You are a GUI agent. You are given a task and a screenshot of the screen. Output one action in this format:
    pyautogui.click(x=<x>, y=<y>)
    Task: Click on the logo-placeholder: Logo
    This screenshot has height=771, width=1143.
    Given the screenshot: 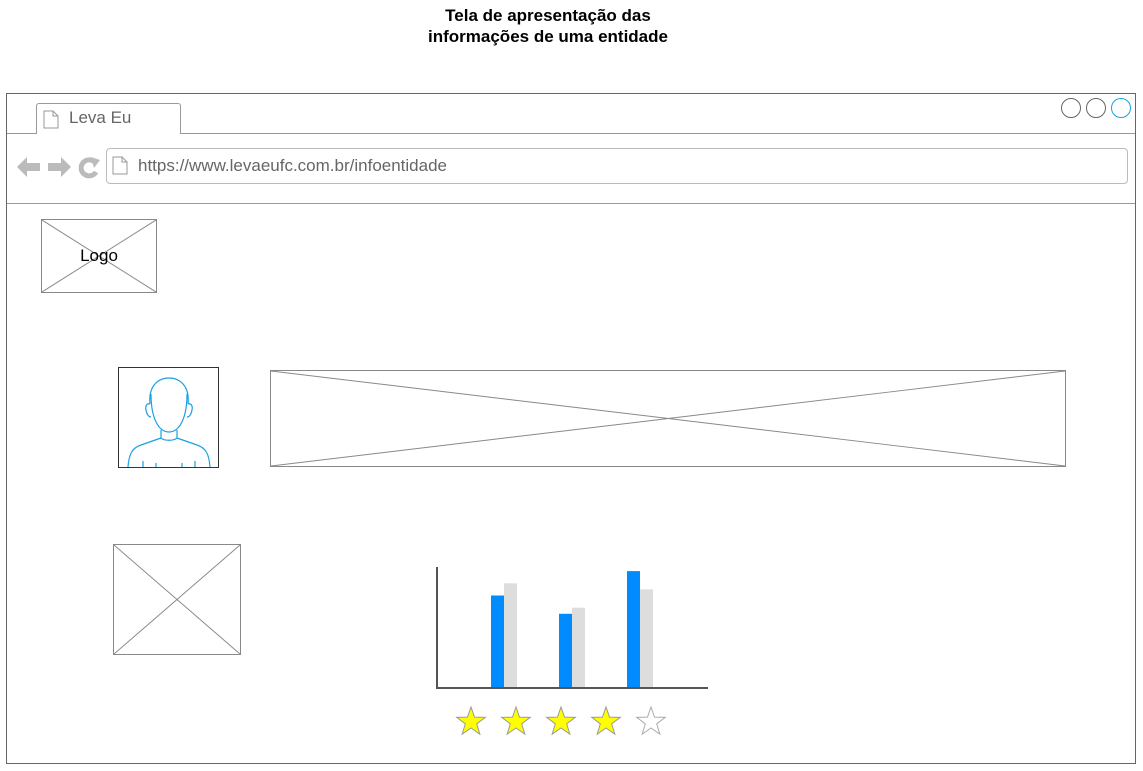 What is the action you would take?
    pyautogui.click(x=99, y=256)
    